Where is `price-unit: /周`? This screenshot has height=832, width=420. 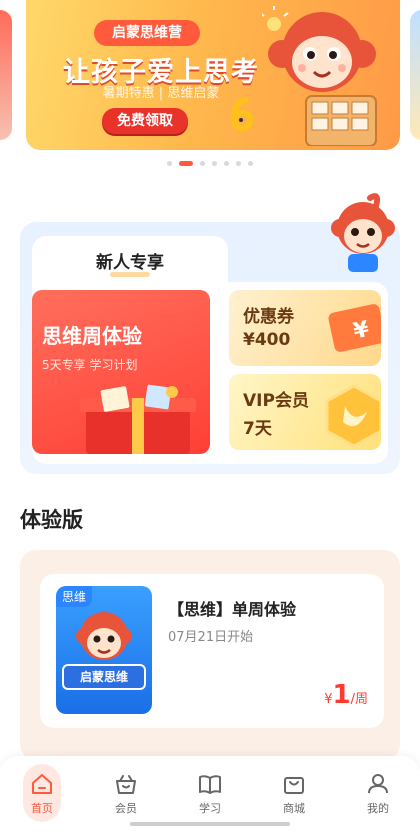
price-unit: /周 is located at coordinates (359, 699).